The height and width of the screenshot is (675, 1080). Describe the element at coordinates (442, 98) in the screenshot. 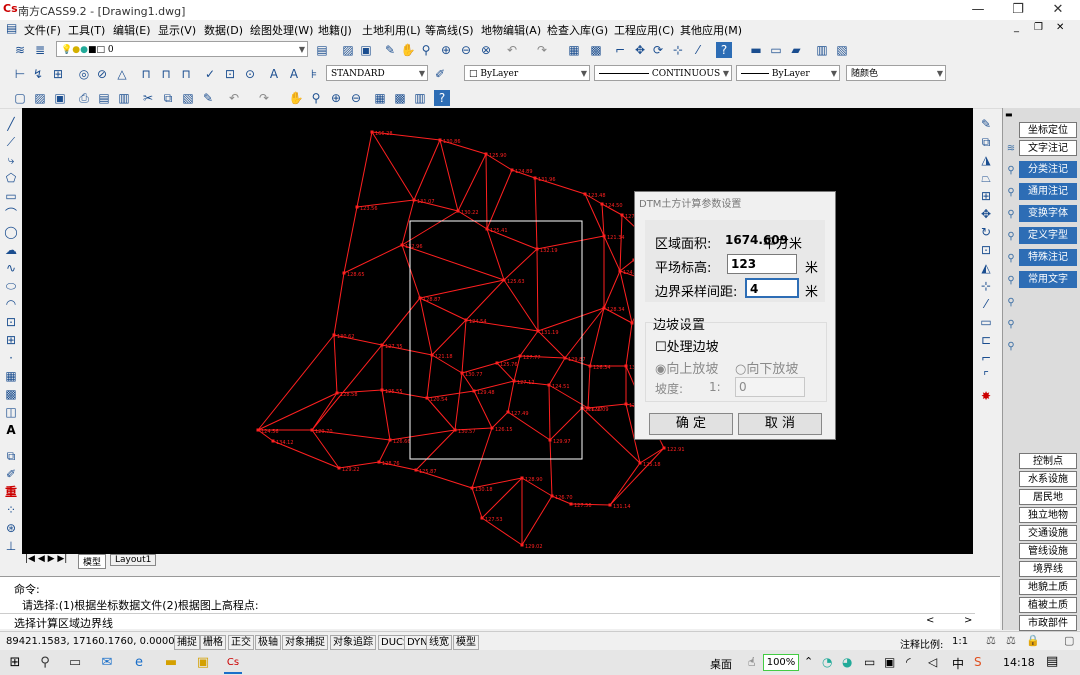

I see `help2-icon: ?` at that location.